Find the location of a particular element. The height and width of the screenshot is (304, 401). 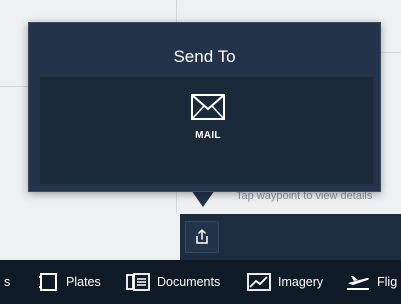

plates-icon is located at coordinates (48, 282).